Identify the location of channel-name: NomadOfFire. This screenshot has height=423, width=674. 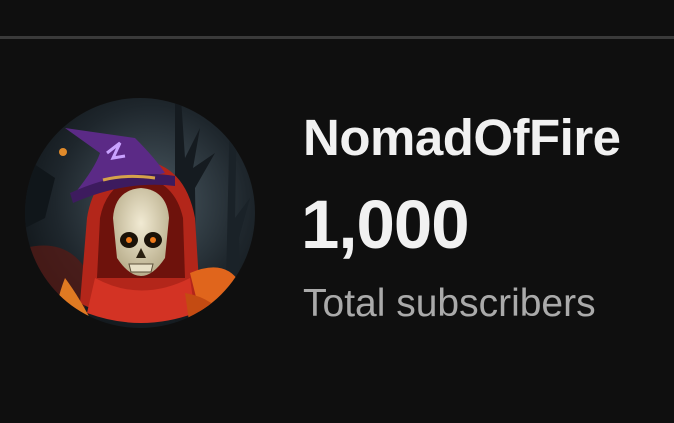
(462, 137).